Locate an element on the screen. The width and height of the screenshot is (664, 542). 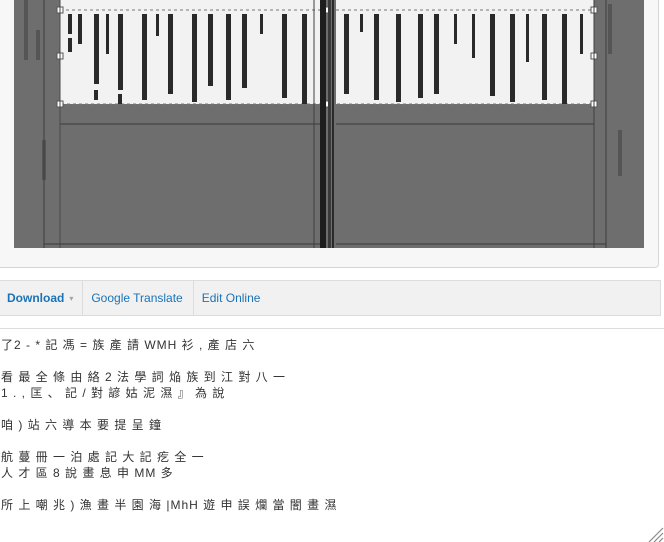
ocr-line: 看 最 全 條 由 絡 2 法 學 詞 焔 族 到 江 對 八 一 is located at coordinates (144, 377).